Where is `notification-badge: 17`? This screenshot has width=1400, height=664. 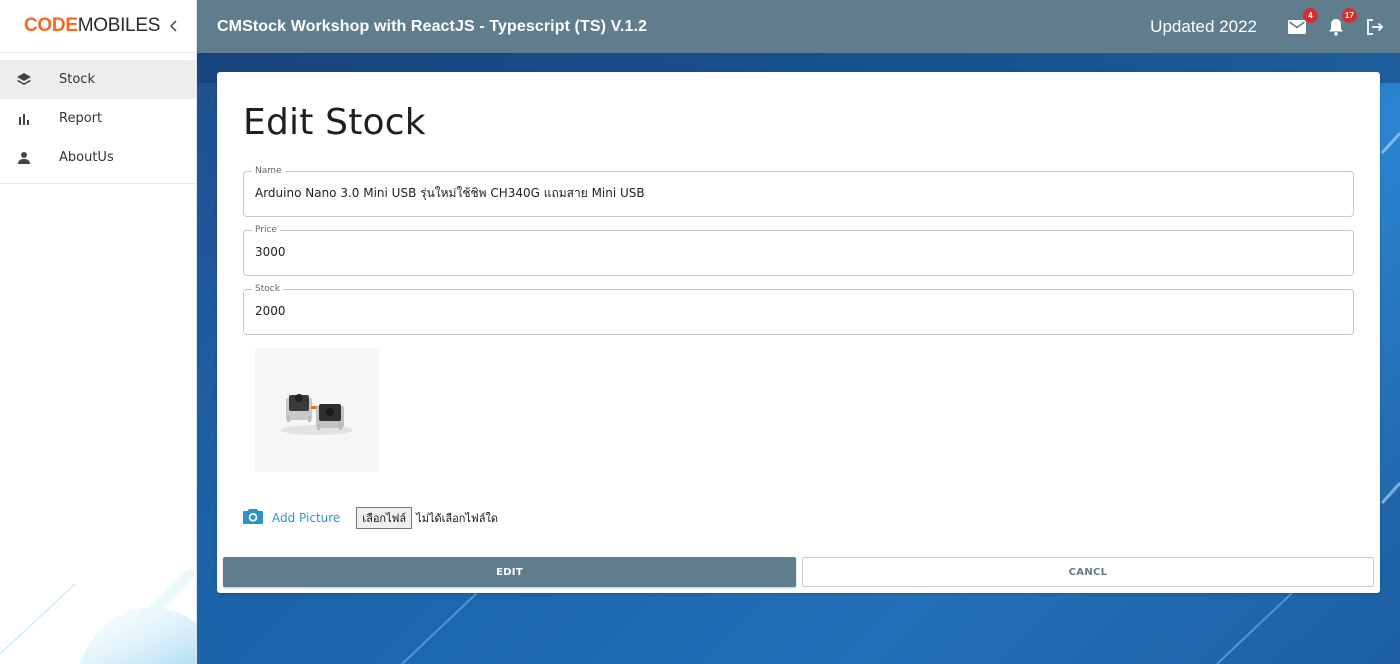
notification-badge: 17 is located at coordinates (1349, 15).